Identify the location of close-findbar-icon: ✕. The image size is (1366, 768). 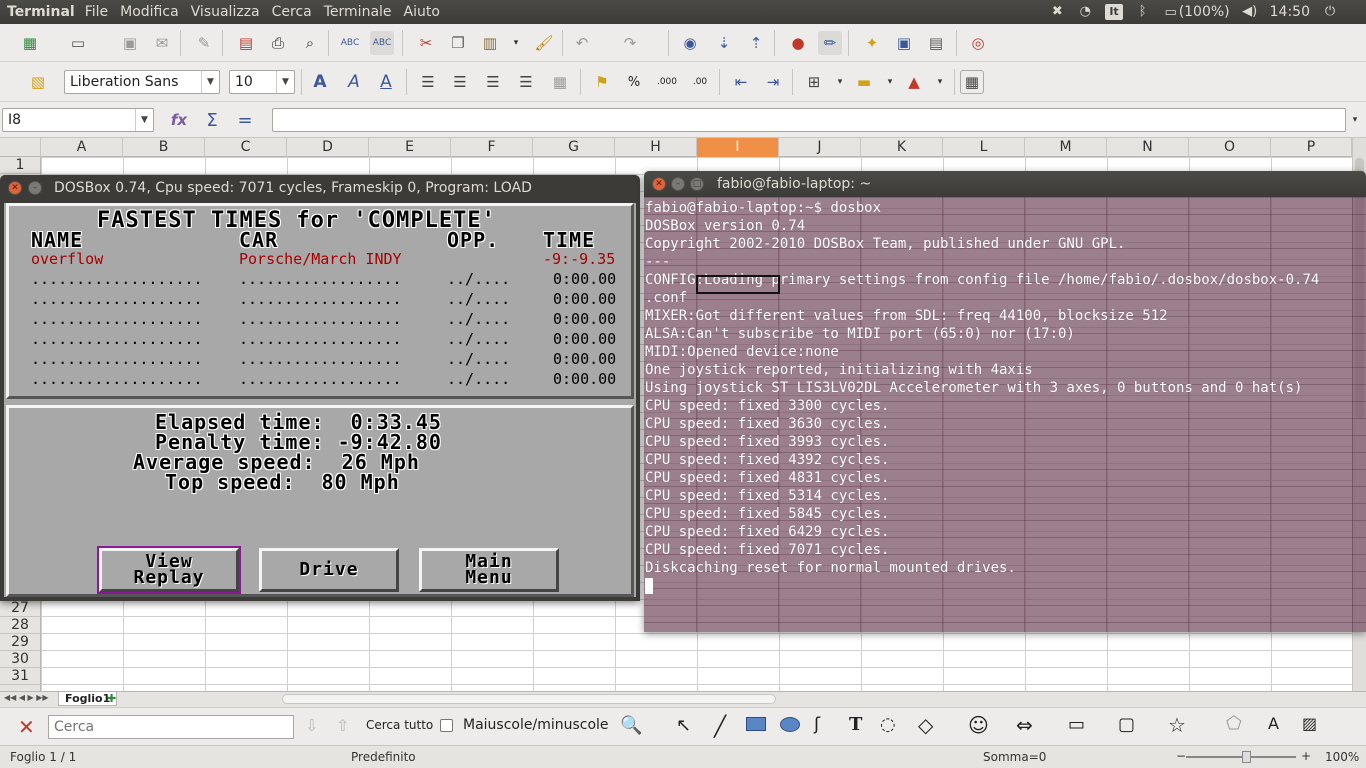
(26, 727).